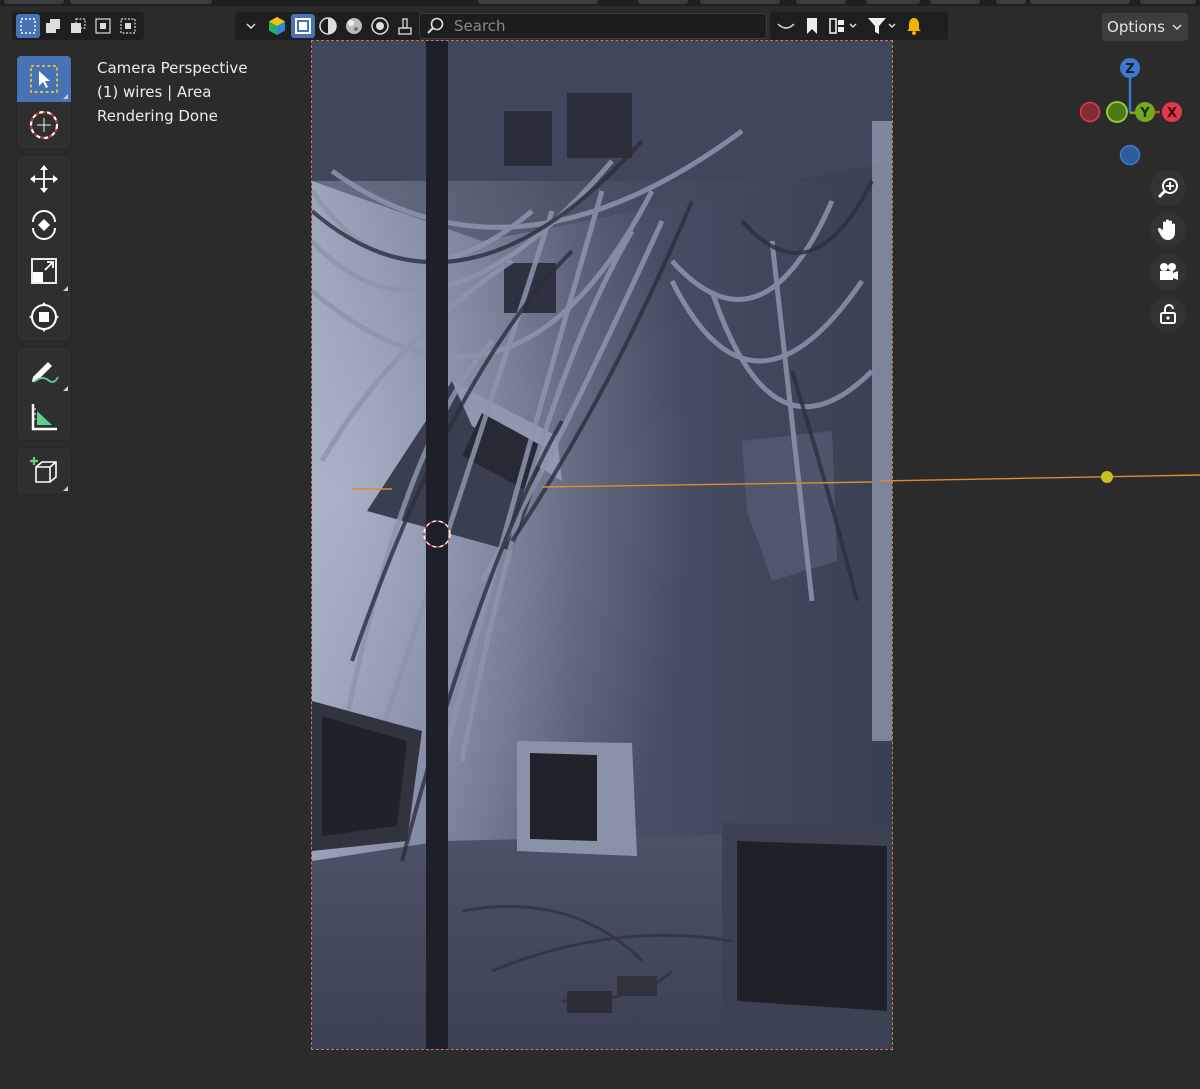 This screenshot has width=1200, height=1089. I want to click on filter-dropdown, so click(882, 26).